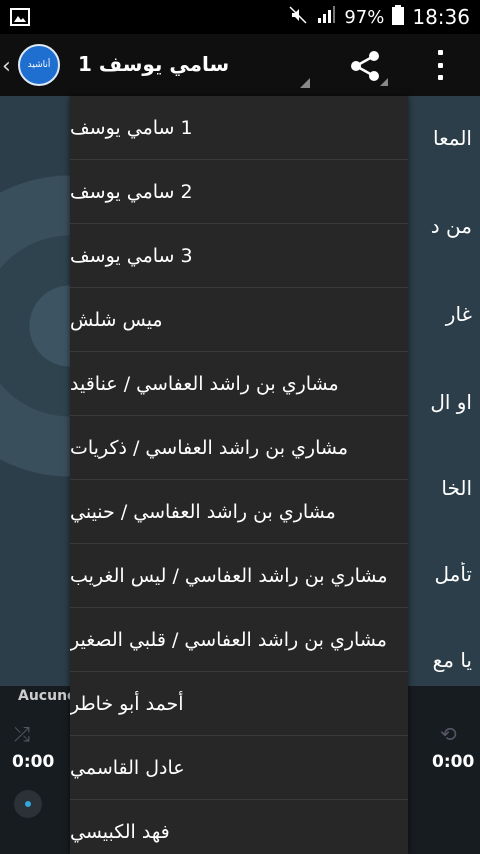 The height and width of the screenshot is (854, 480). What do you see at coordinates (20, 17) in the screenshot?
I see `gallery-notification-icon` at bounding box center [20, 17].